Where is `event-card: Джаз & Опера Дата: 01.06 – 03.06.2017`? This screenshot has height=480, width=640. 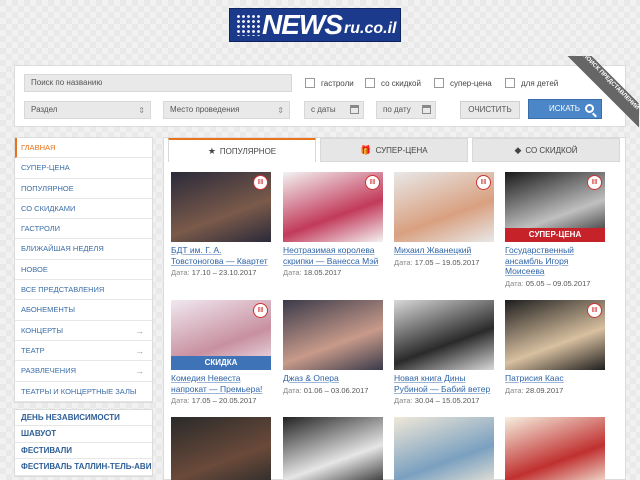 event-card: Джаз & Опера Дата: 01.06 – 03.06.2017 is located at coordinates (333, 347).